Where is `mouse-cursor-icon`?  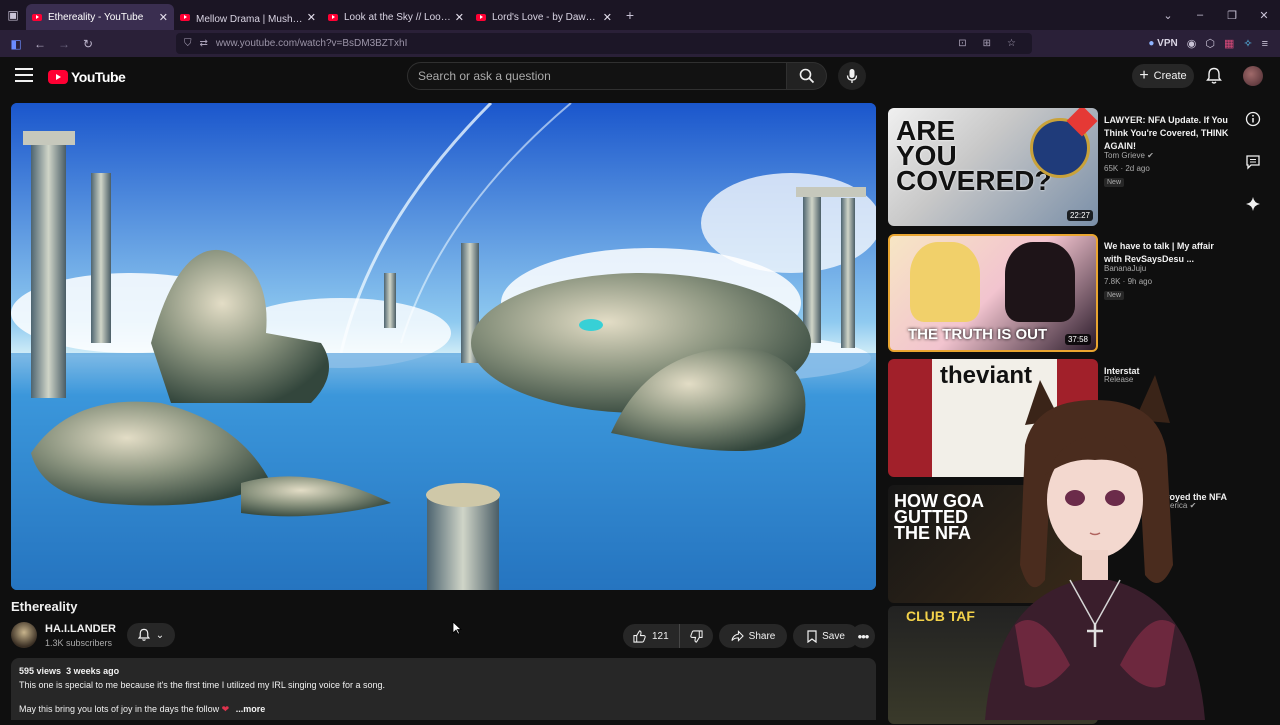
mouse-cursor-icon is located at coordinates (457, 630).